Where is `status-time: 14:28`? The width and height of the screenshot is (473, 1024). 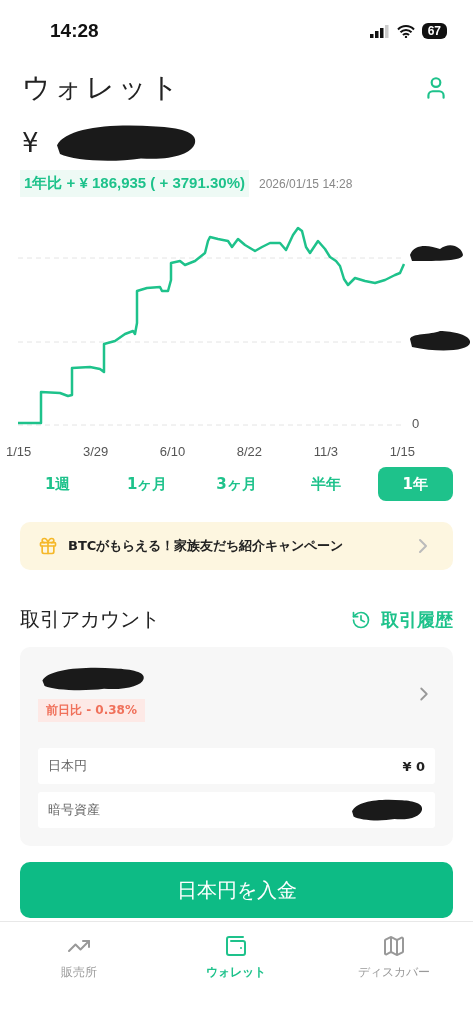
status-time: 14:28 is located at coordinates (74, 31).